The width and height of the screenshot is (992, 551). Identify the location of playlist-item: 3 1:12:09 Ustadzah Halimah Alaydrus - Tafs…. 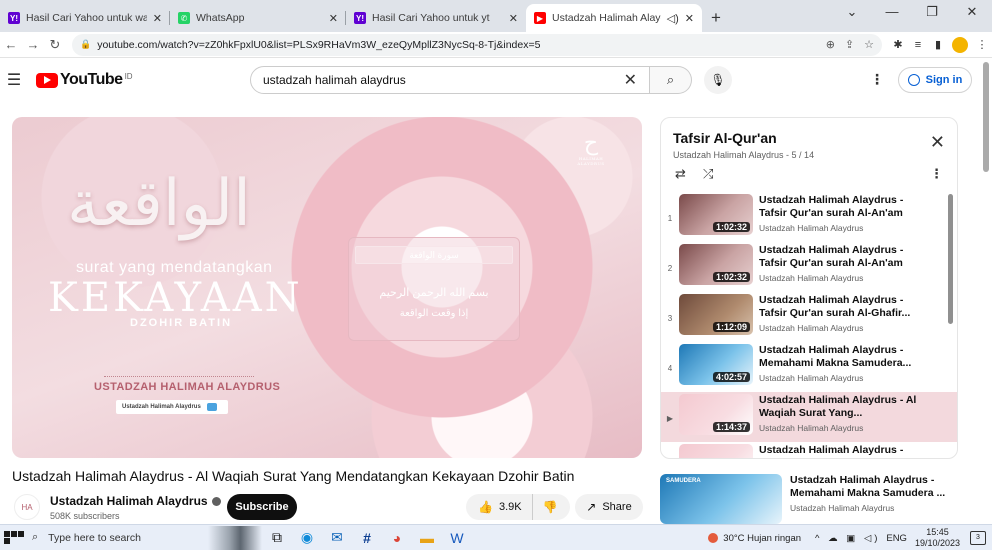
(809, 317).